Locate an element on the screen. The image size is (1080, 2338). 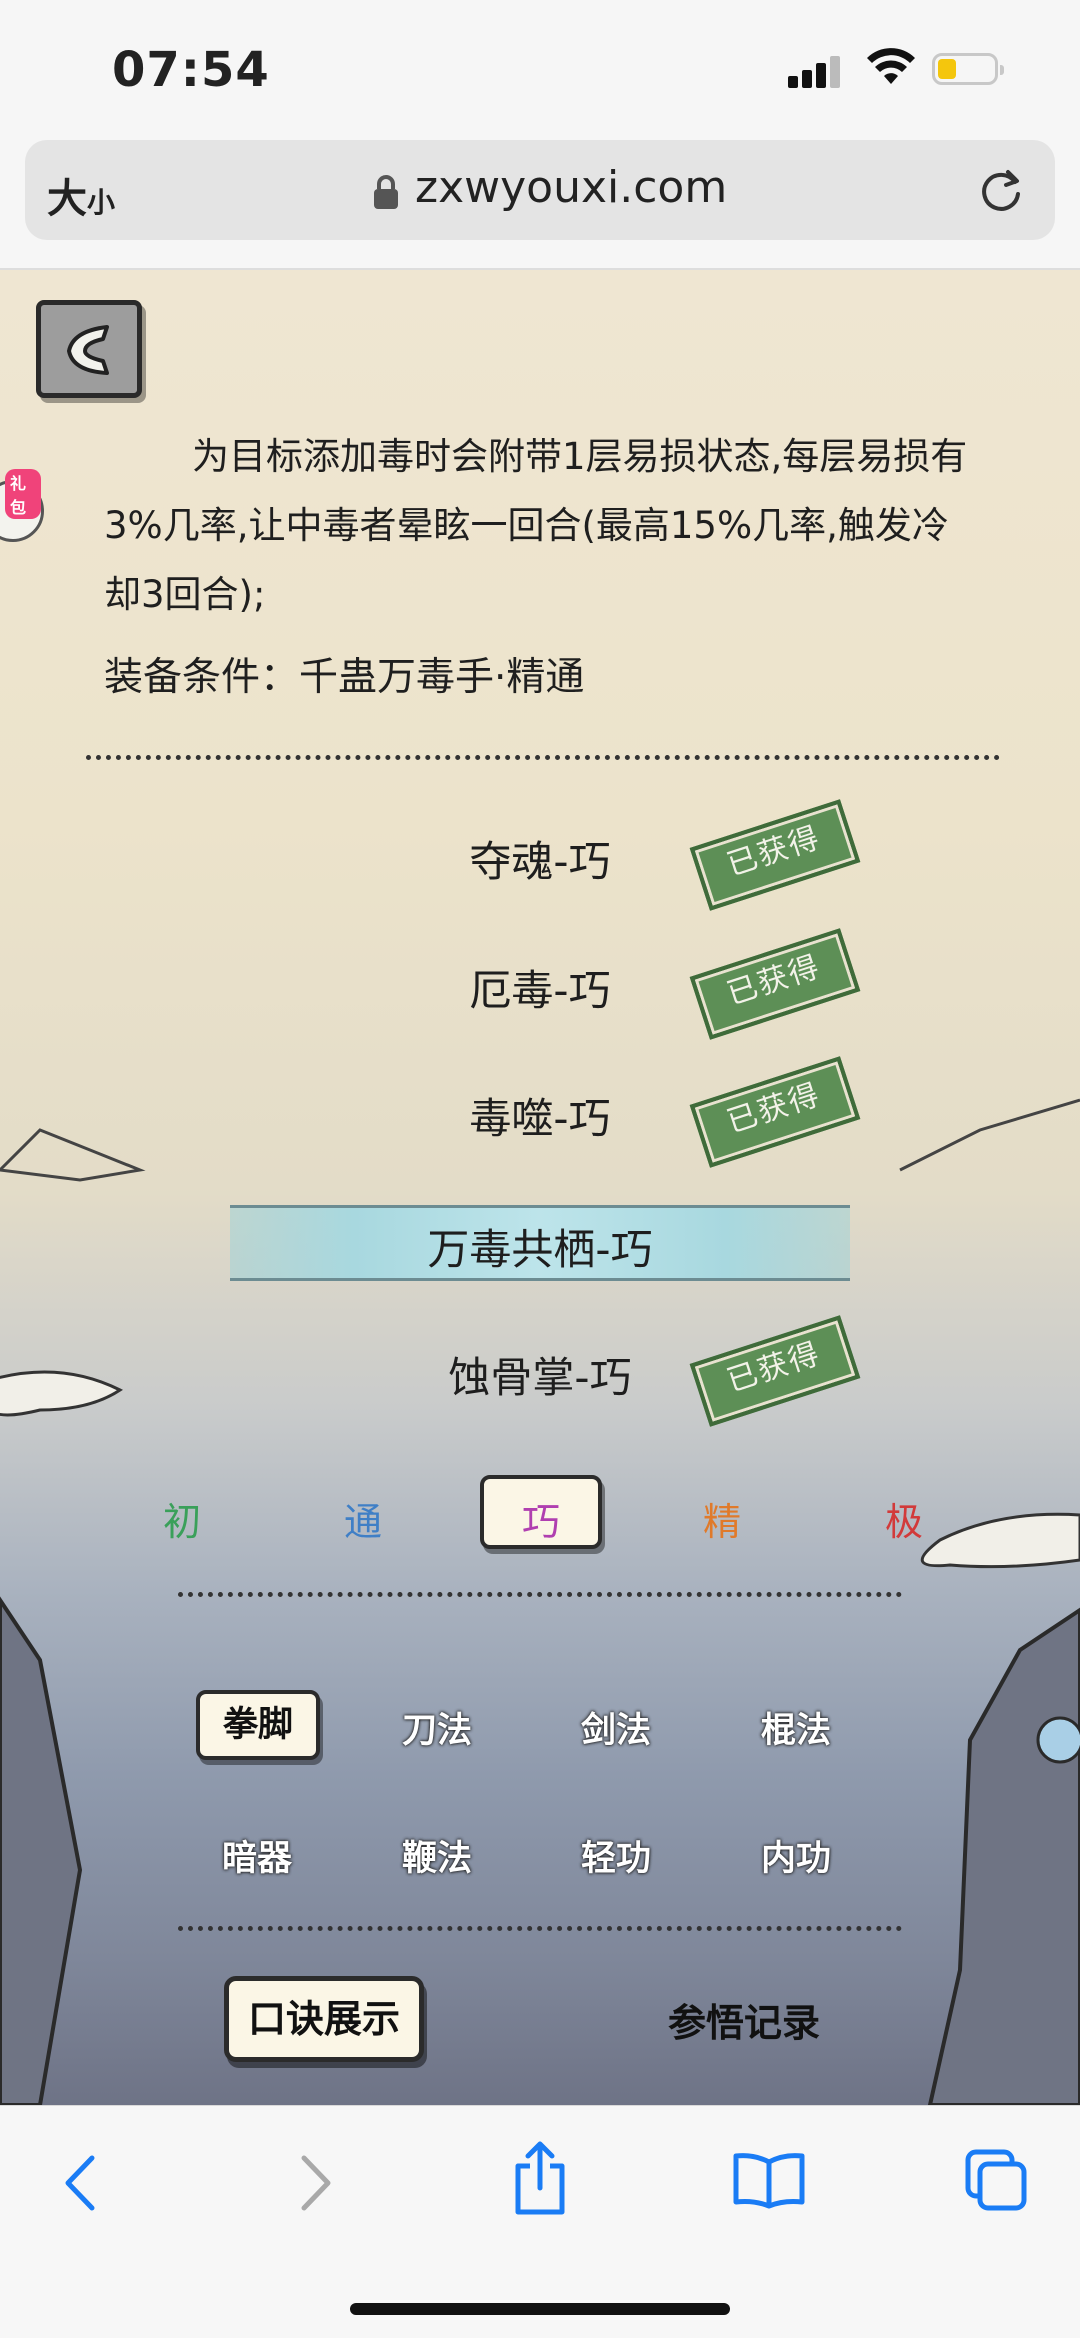
clock: 07:54 is located at coordinates (191, 70).